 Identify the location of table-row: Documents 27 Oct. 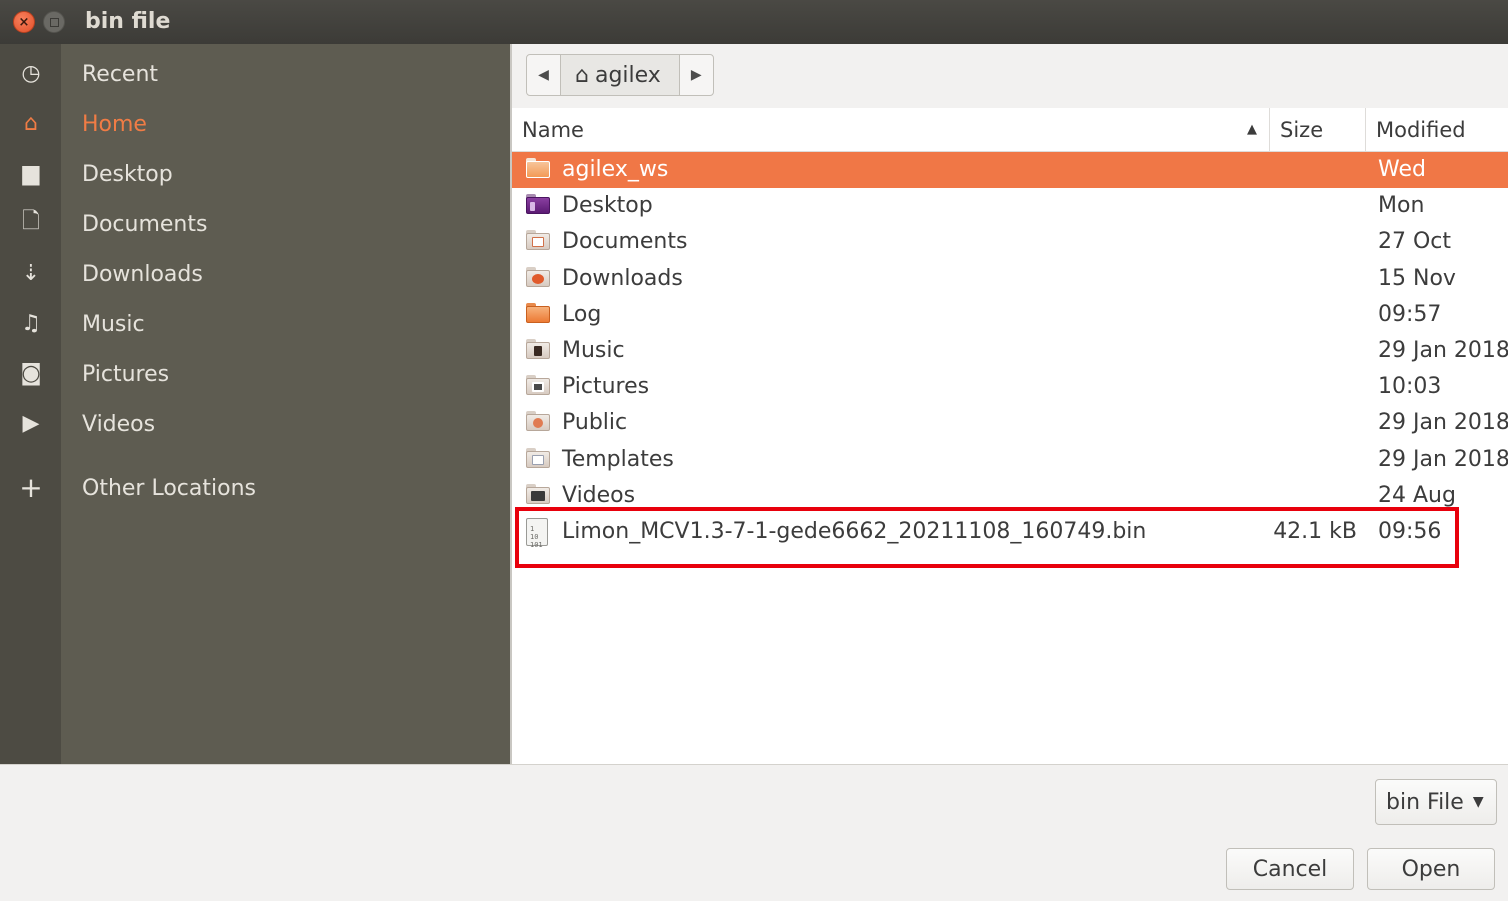
(1010, 242).